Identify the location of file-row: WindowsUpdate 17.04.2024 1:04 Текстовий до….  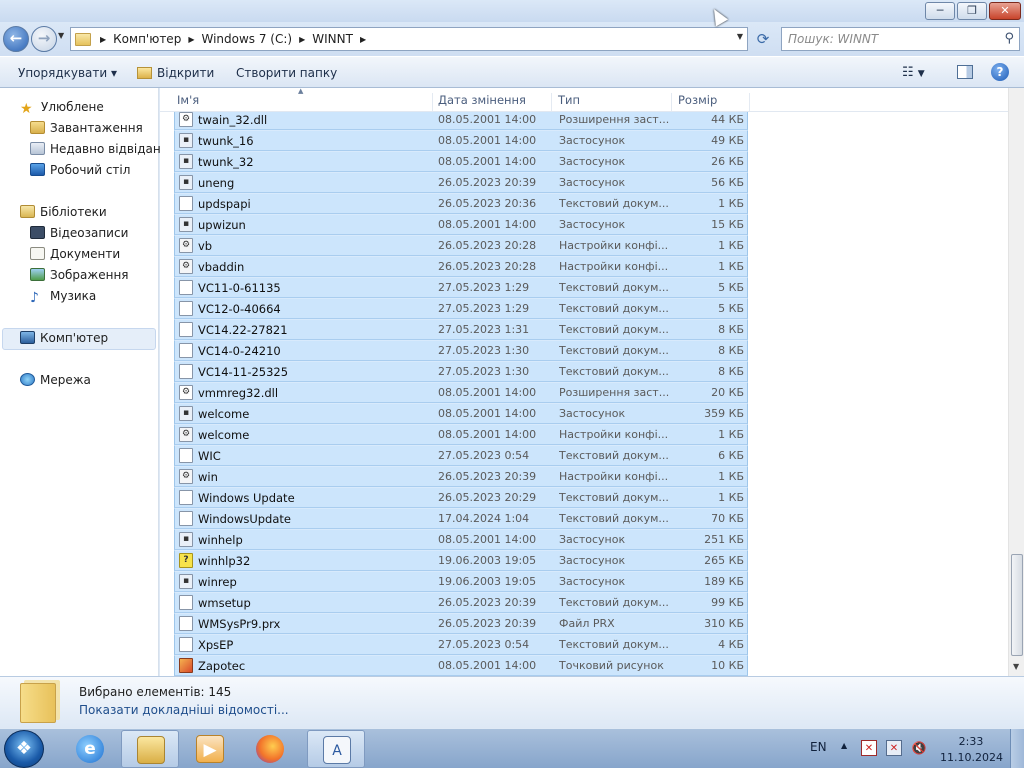
(461, 518).